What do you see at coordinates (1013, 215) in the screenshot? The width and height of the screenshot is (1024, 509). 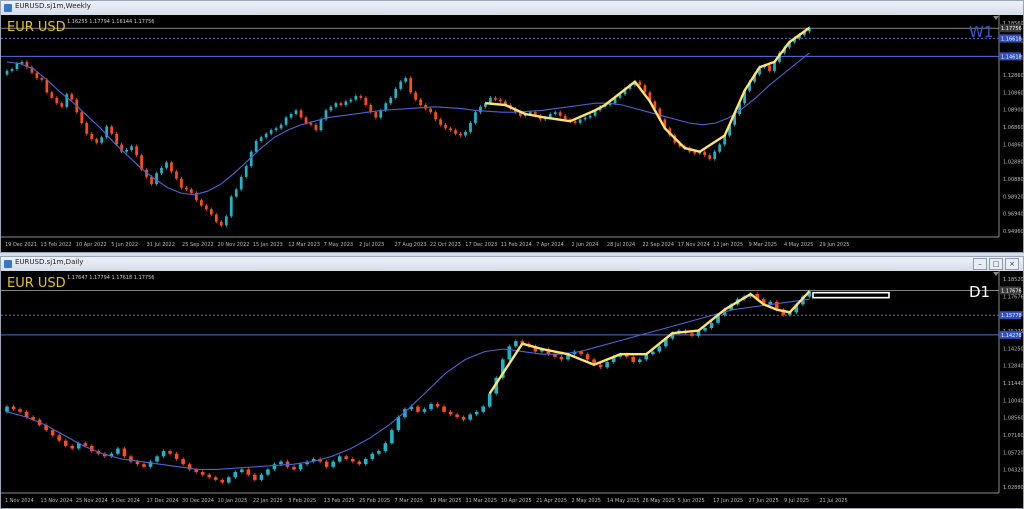 I see `price-axis-label: 0.96940` at bounding box center [1013, 215].